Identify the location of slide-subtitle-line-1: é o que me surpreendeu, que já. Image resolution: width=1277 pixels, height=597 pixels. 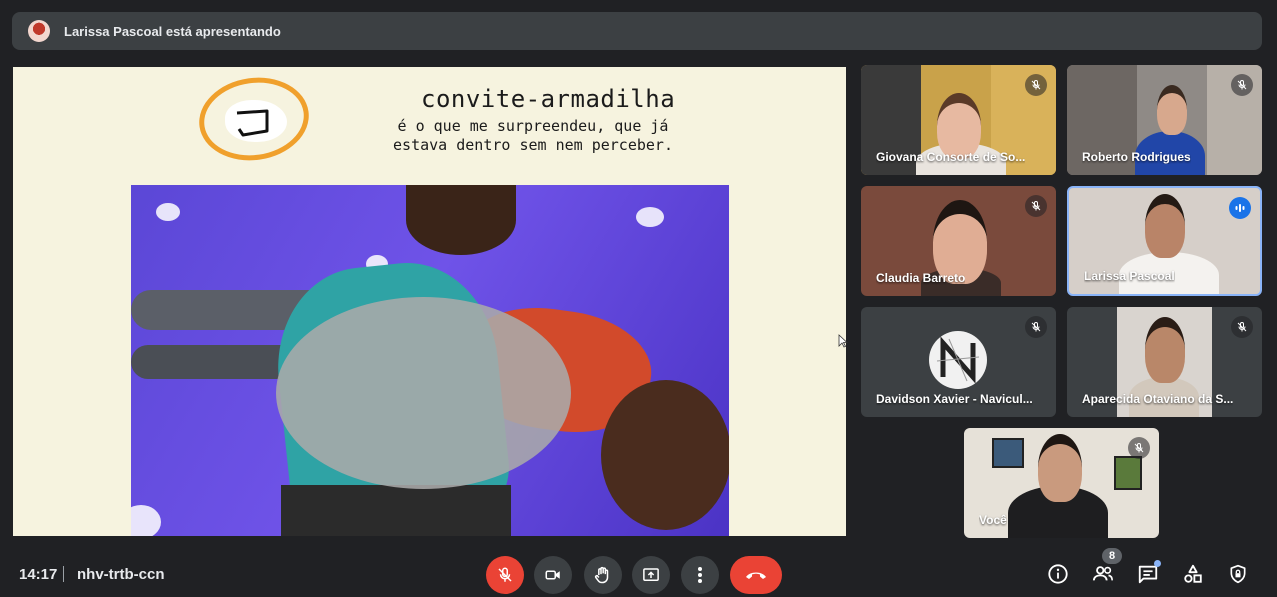
(533, 126).